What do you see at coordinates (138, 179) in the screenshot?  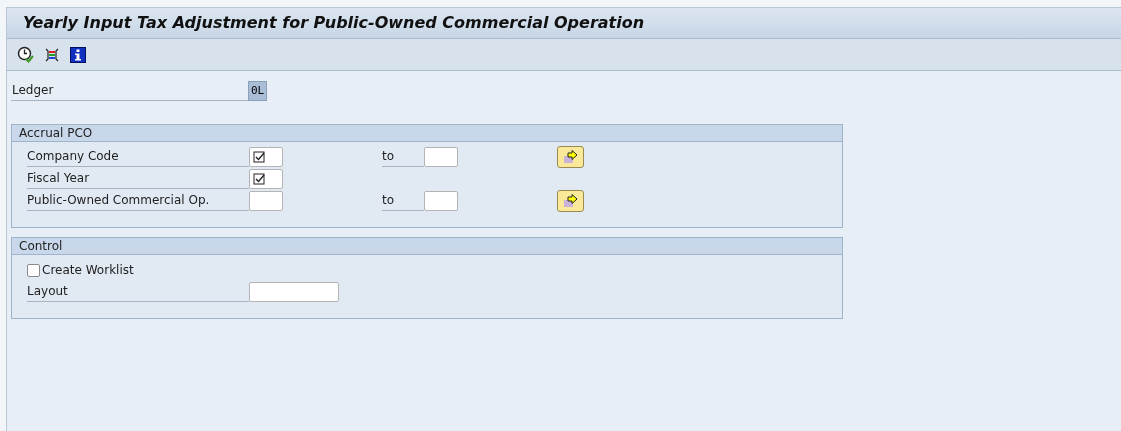 I see `field-label: Fiscal Year` at bounding box center [138, 179].